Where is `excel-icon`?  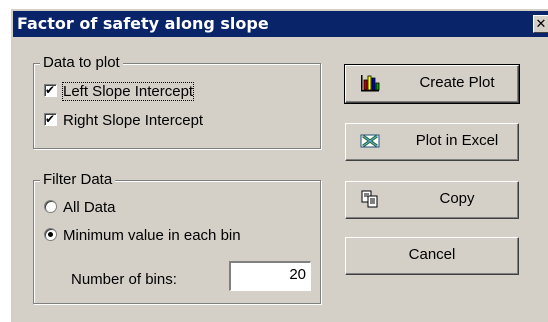
excel-icon is located at coordinates (370, 141).